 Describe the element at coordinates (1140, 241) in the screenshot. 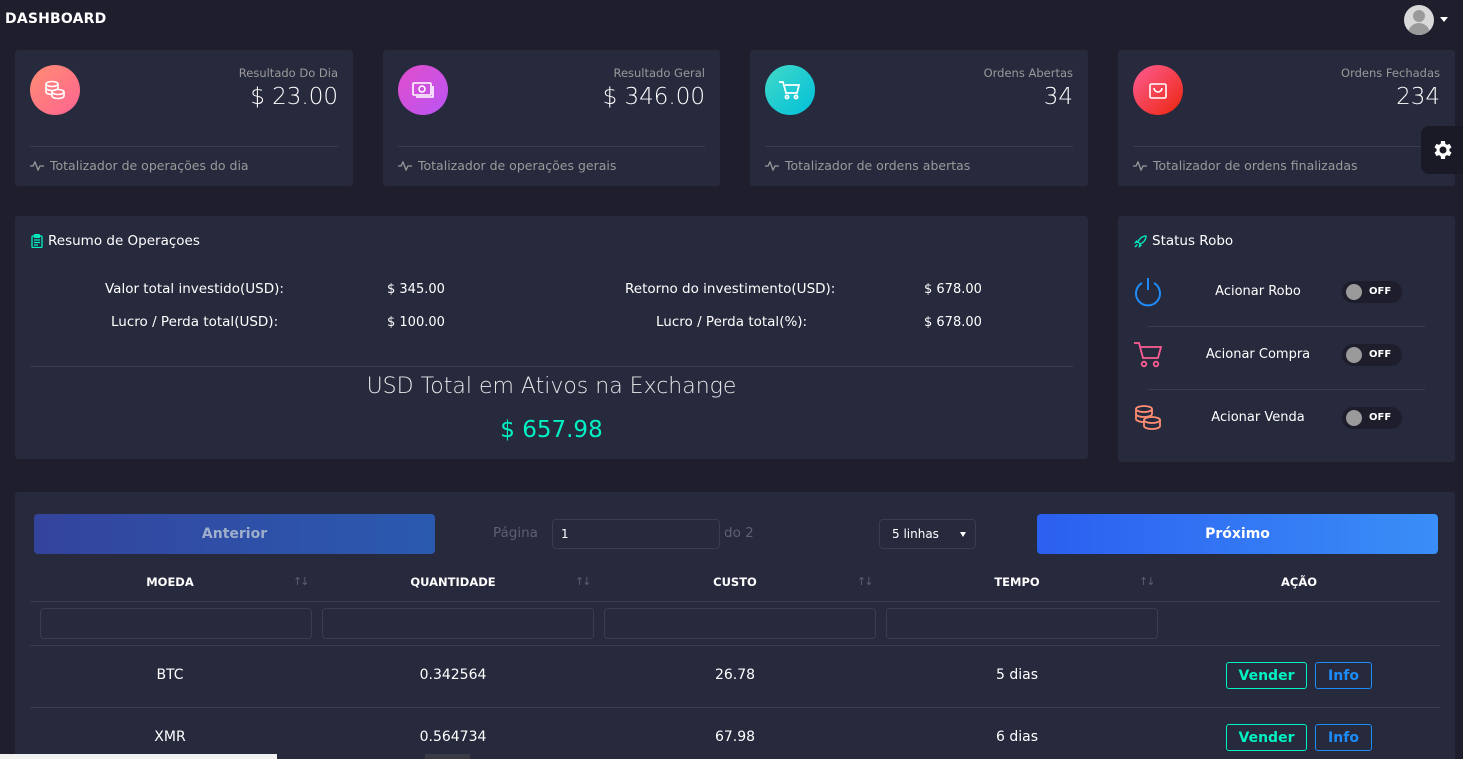

I see `rocket-icon` at that location.